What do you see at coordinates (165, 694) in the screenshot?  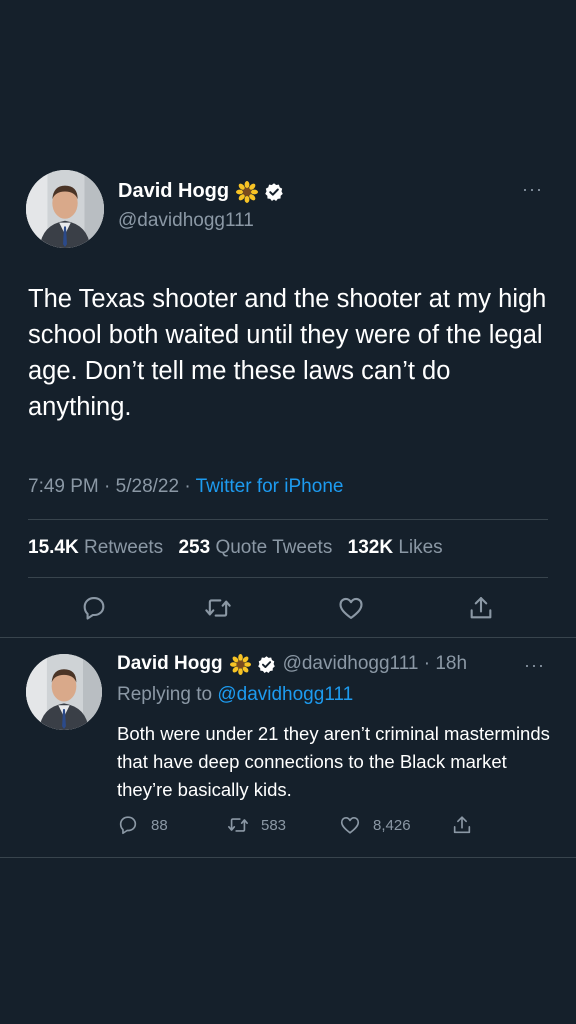 I see `replying-to-label: Replying to` at bounding box center [165, 694].